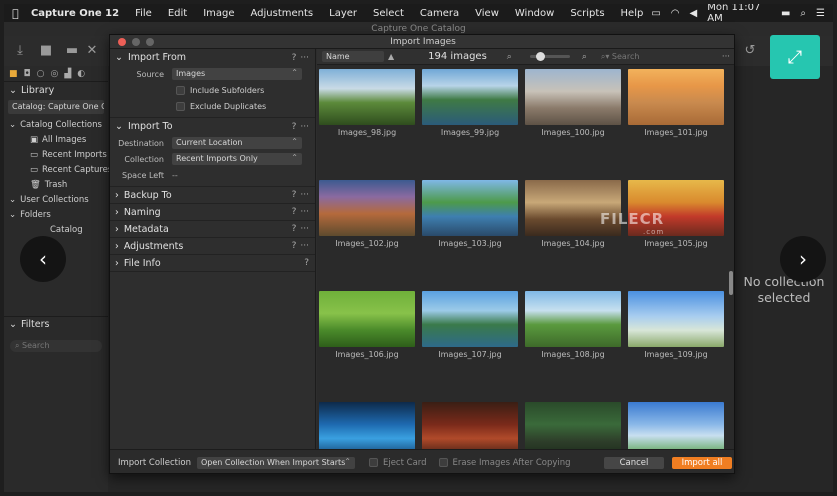 Image resolution: width=837 pixels, height=496 pixels. What do you see at coordinates (282, 13) in the screenshot?
I see `menu-adjustments: Adjustments` at bounding box center [282, 13].